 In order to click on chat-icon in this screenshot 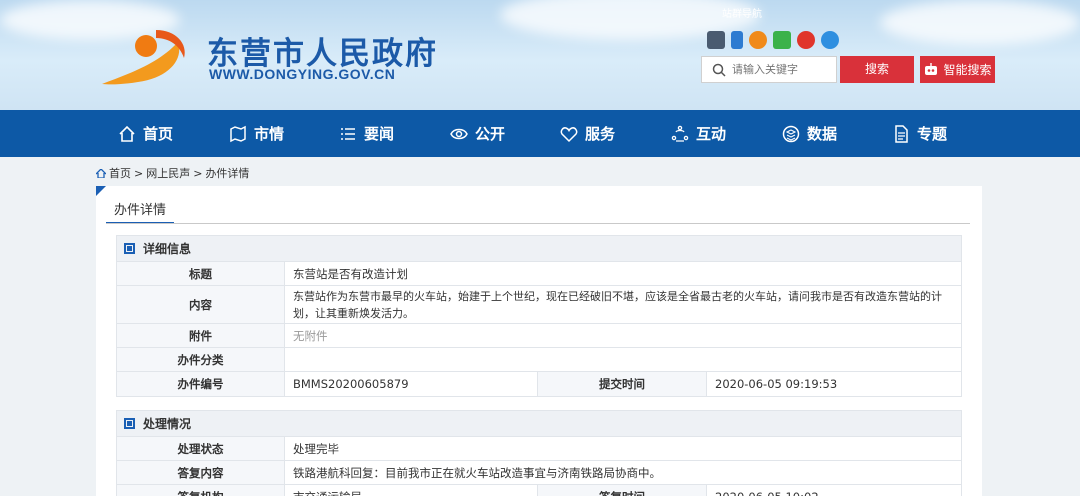, I will do `click(680, 133)`.